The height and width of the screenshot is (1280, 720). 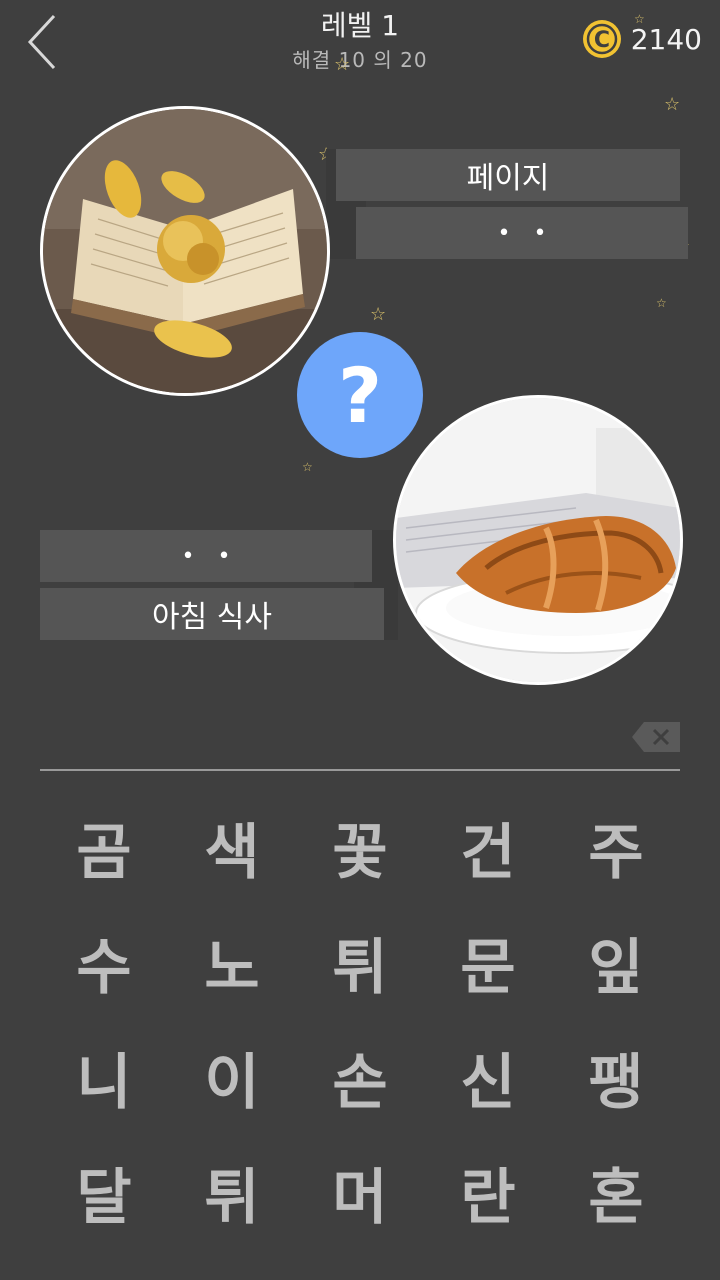 I want to click on svg-text: C, so click(x=602, y=40).